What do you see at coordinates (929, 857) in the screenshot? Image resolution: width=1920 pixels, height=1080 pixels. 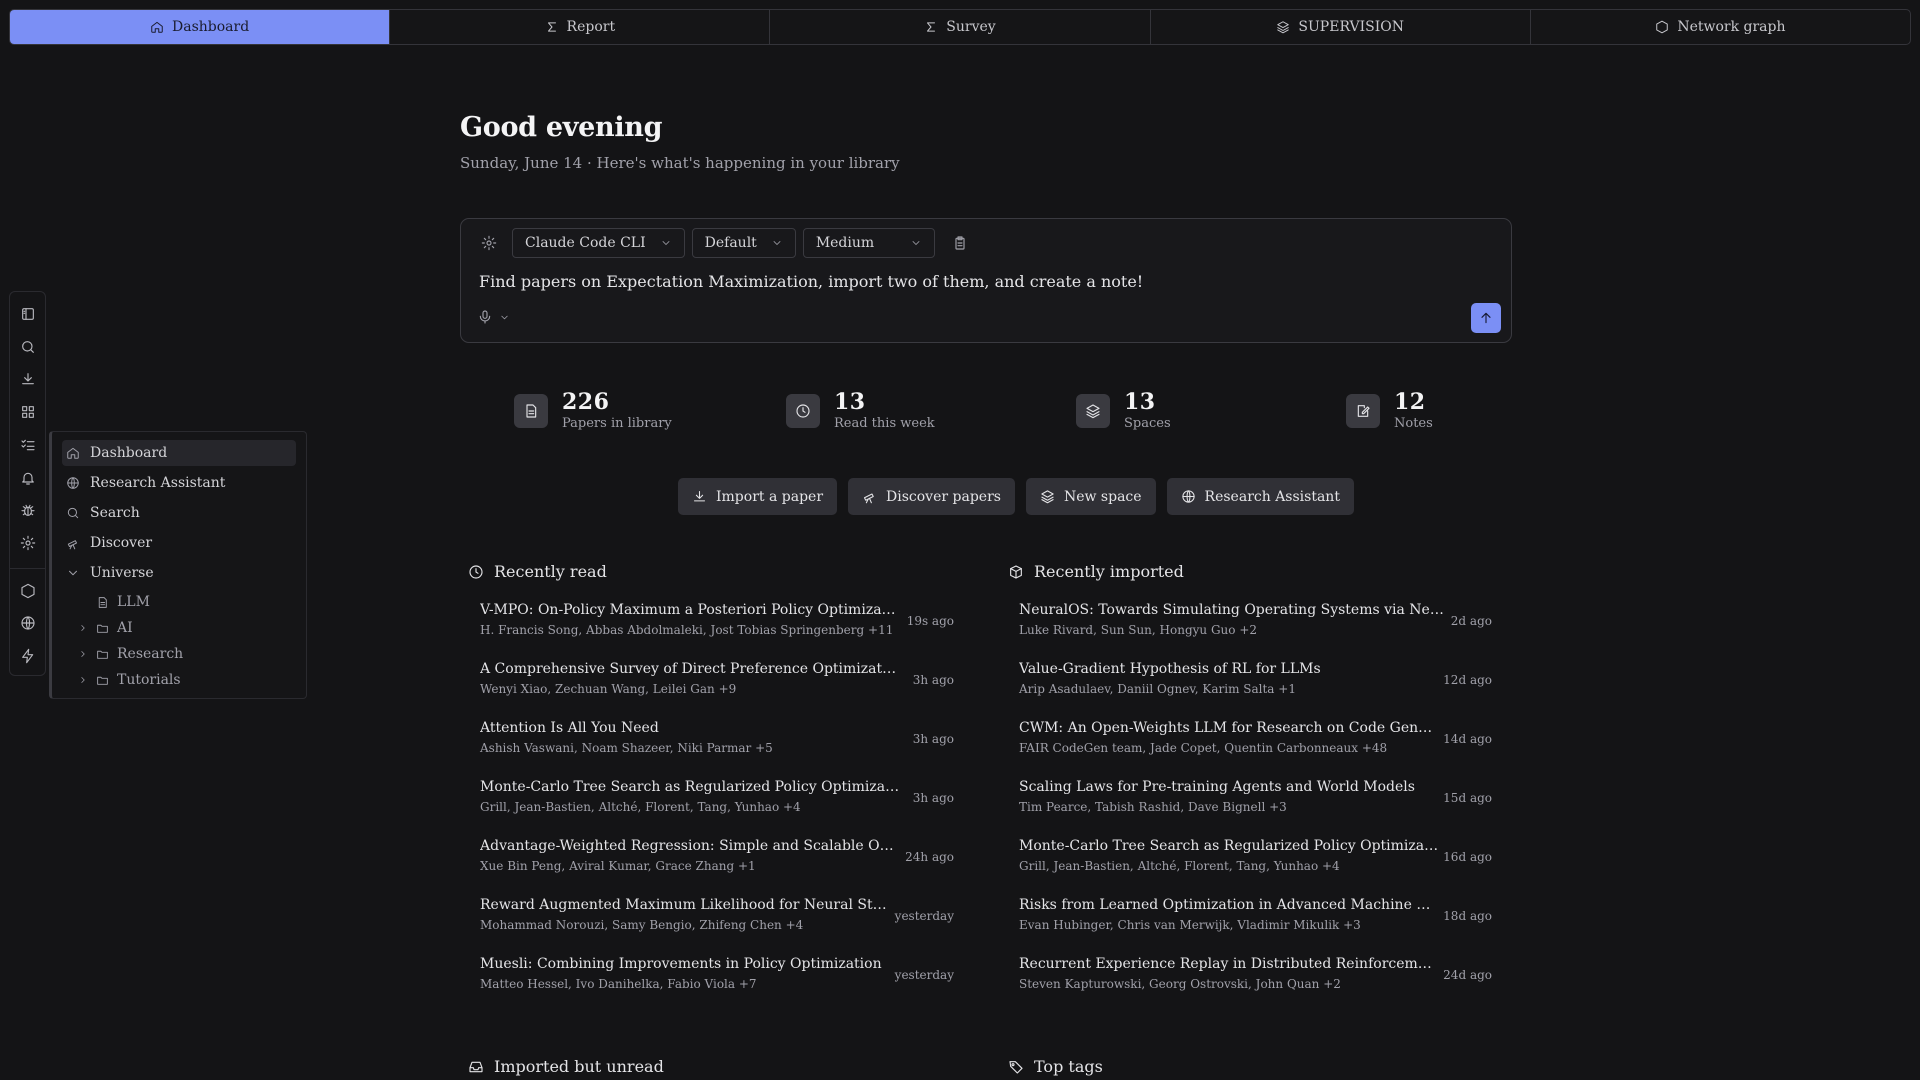 I see `paper-time: 24h ago` at bounding box center [929, 857].